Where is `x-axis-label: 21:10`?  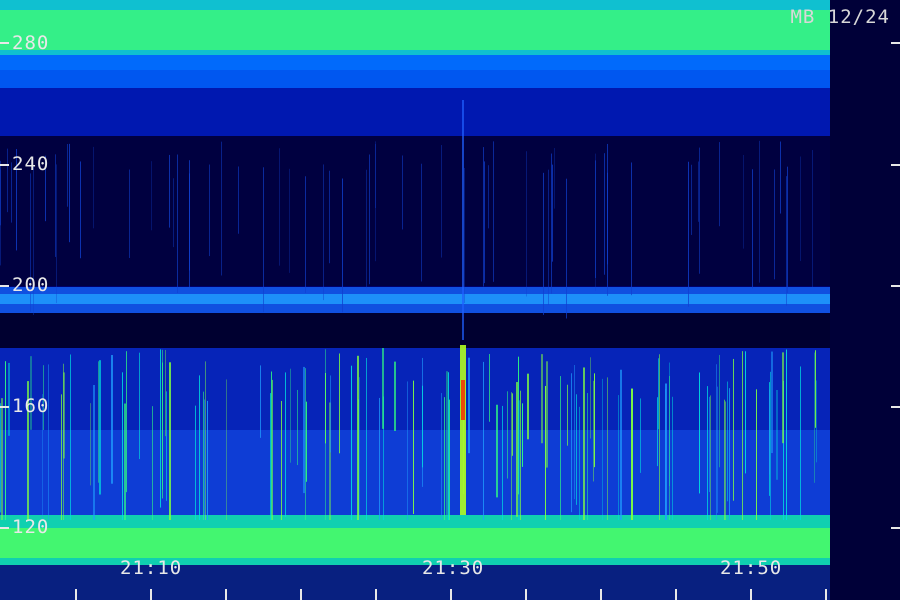 x-axis-label: 21:10 is located at coordinates (151, 568).